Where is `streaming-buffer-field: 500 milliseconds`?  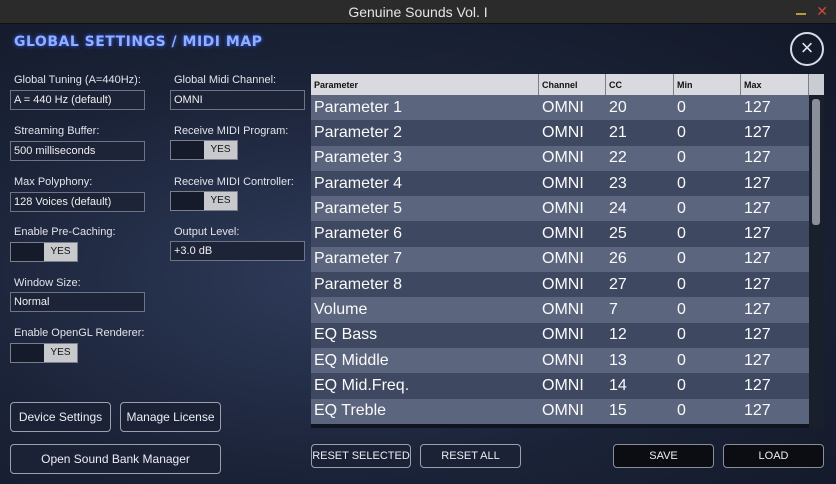 streaming-buffer-field: 500 milliseconds is located at coordinates (77, 151).